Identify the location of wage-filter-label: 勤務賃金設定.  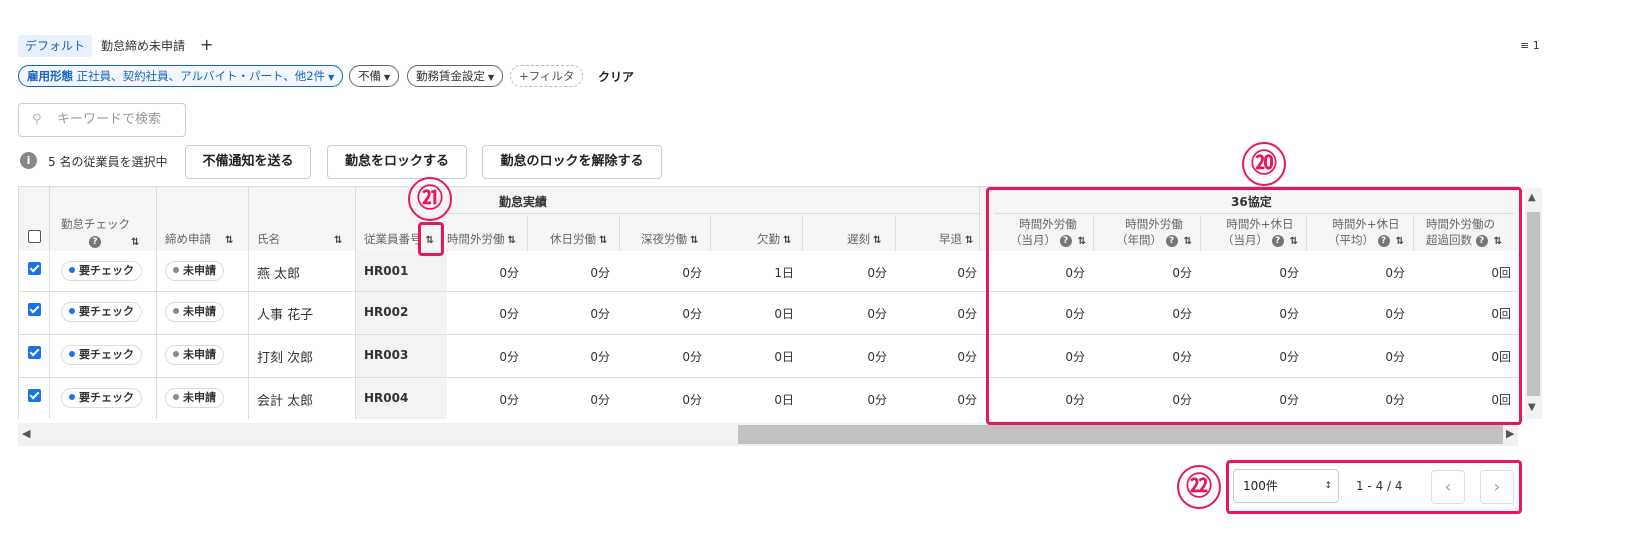
(450, 76).